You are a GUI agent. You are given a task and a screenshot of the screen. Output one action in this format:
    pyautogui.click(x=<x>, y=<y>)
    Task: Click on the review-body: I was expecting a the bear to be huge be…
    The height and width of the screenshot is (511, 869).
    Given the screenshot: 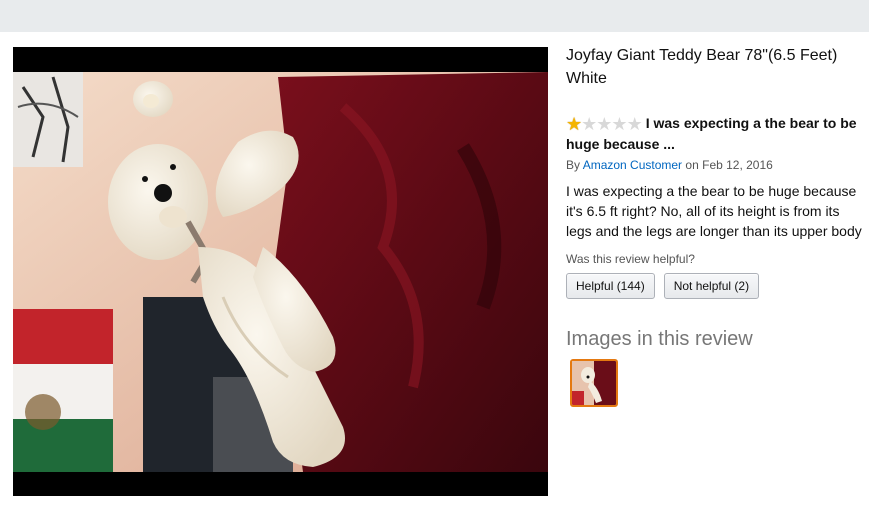 What is the action you would take?
    pyautogui.click(x=714, y=211)
    